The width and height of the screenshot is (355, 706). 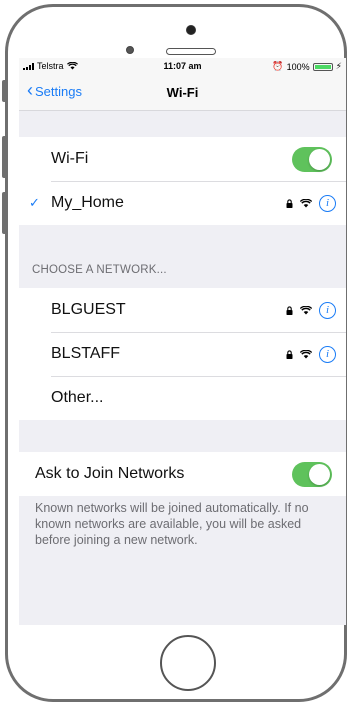 I want to click on ask-to-join-group: Ask to Join Networks, so click(x=182, y=474).